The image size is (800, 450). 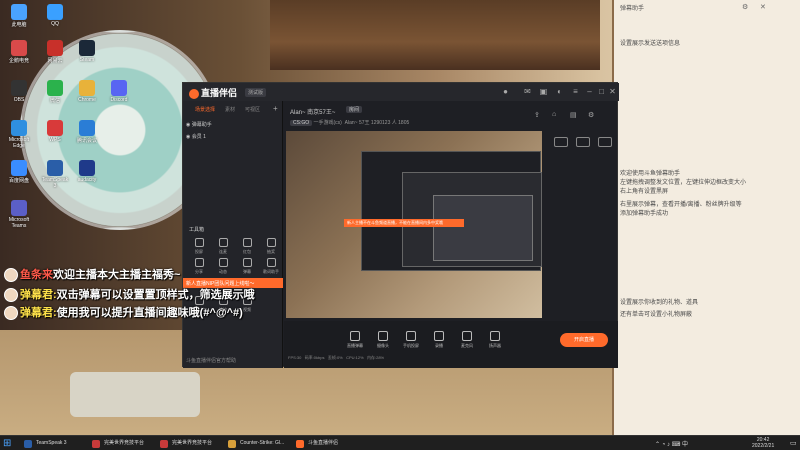 I want to click on maximize-icon: □, so click(x=601, y=91).